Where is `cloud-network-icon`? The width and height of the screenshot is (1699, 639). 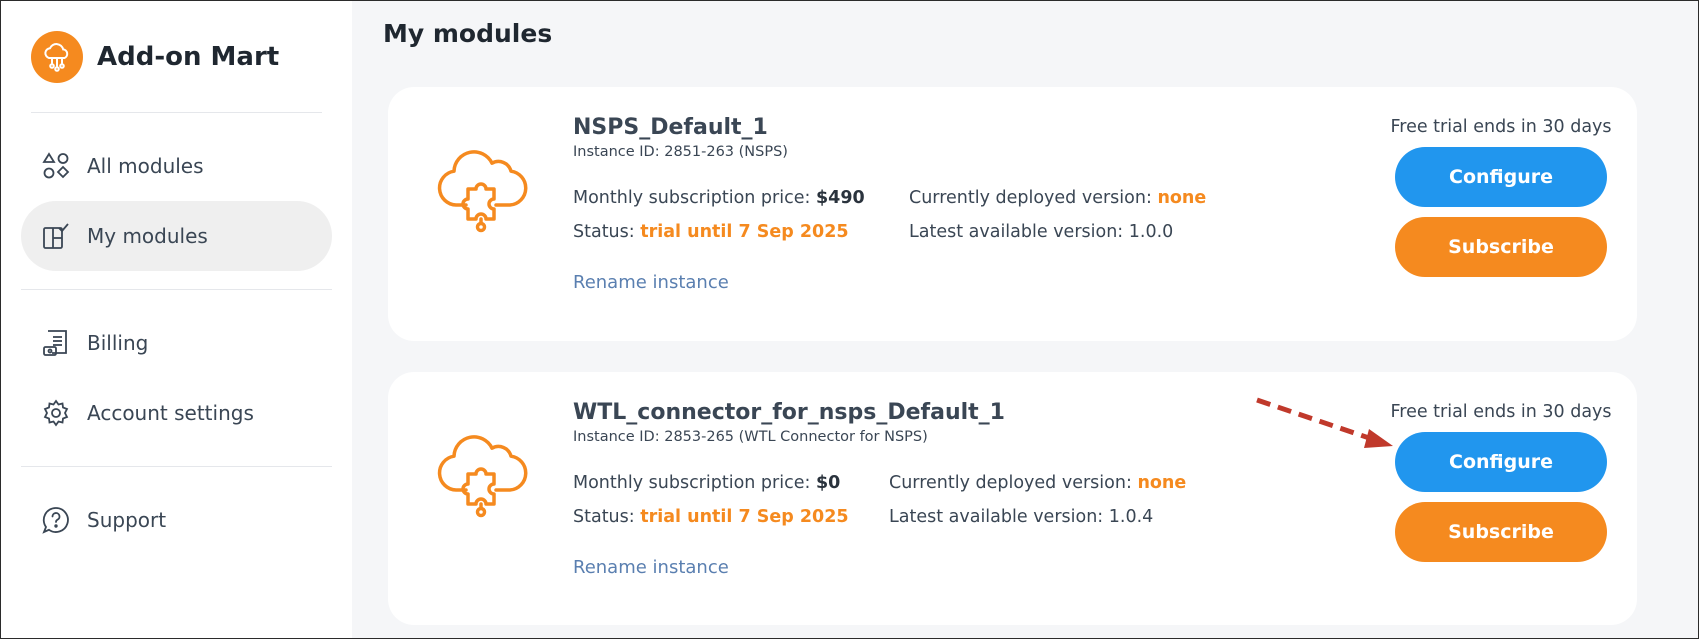 cloud-network-icon is located at coordinates (57, 56).